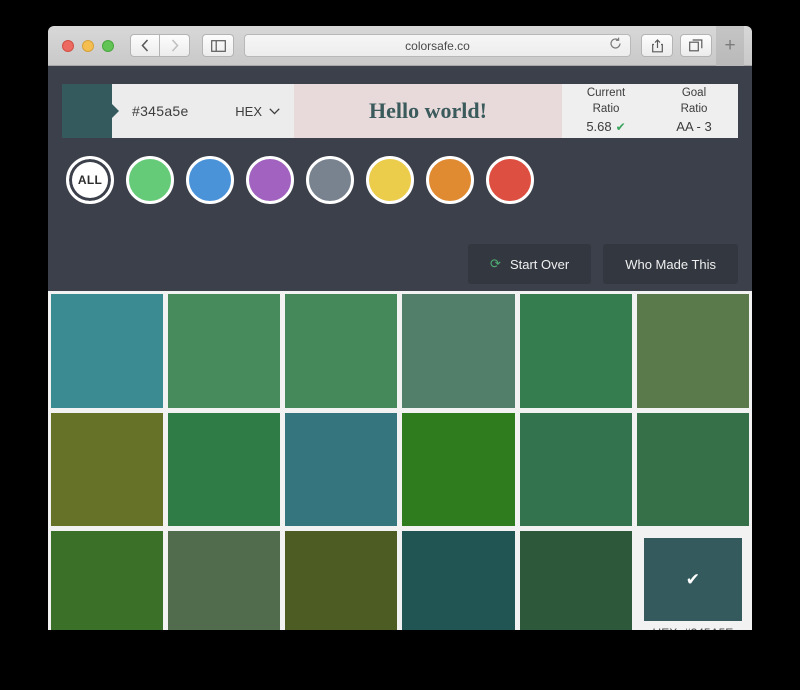 Image resolution: width=800 pixels, height=690 pixels. I want to click on ratio-panel: Current Ratio 5.68 ✔ Goal Ratio AA - 3, so click(650, 111).